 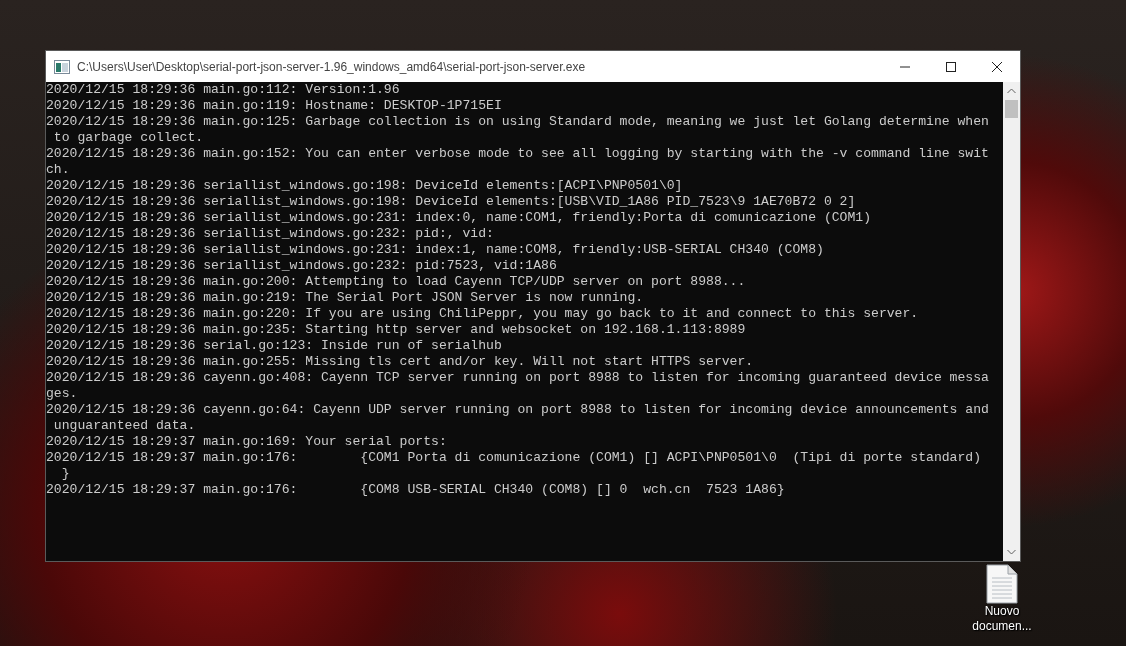 I want to click on console-line: 2020/12/15 18:29:36 seriallist_windows.go:198: DeviceId elements:[USB\VID_1A86 PID_7523\9 1AE70B72 0 2], so click(x=451, y=202).